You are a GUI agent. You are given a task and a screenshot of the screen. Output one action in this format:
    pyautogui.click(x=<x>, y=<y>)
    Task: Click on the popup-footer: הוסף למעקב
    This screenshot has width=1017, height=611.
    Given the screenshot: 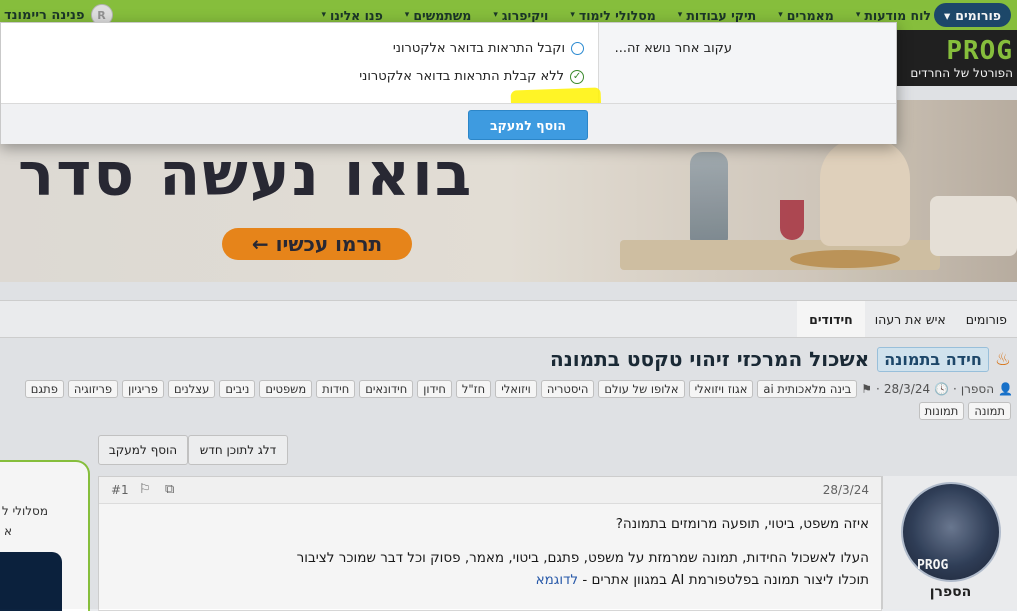 What is the action you would take?
    pyautogui.click(x=448, y=123)
    